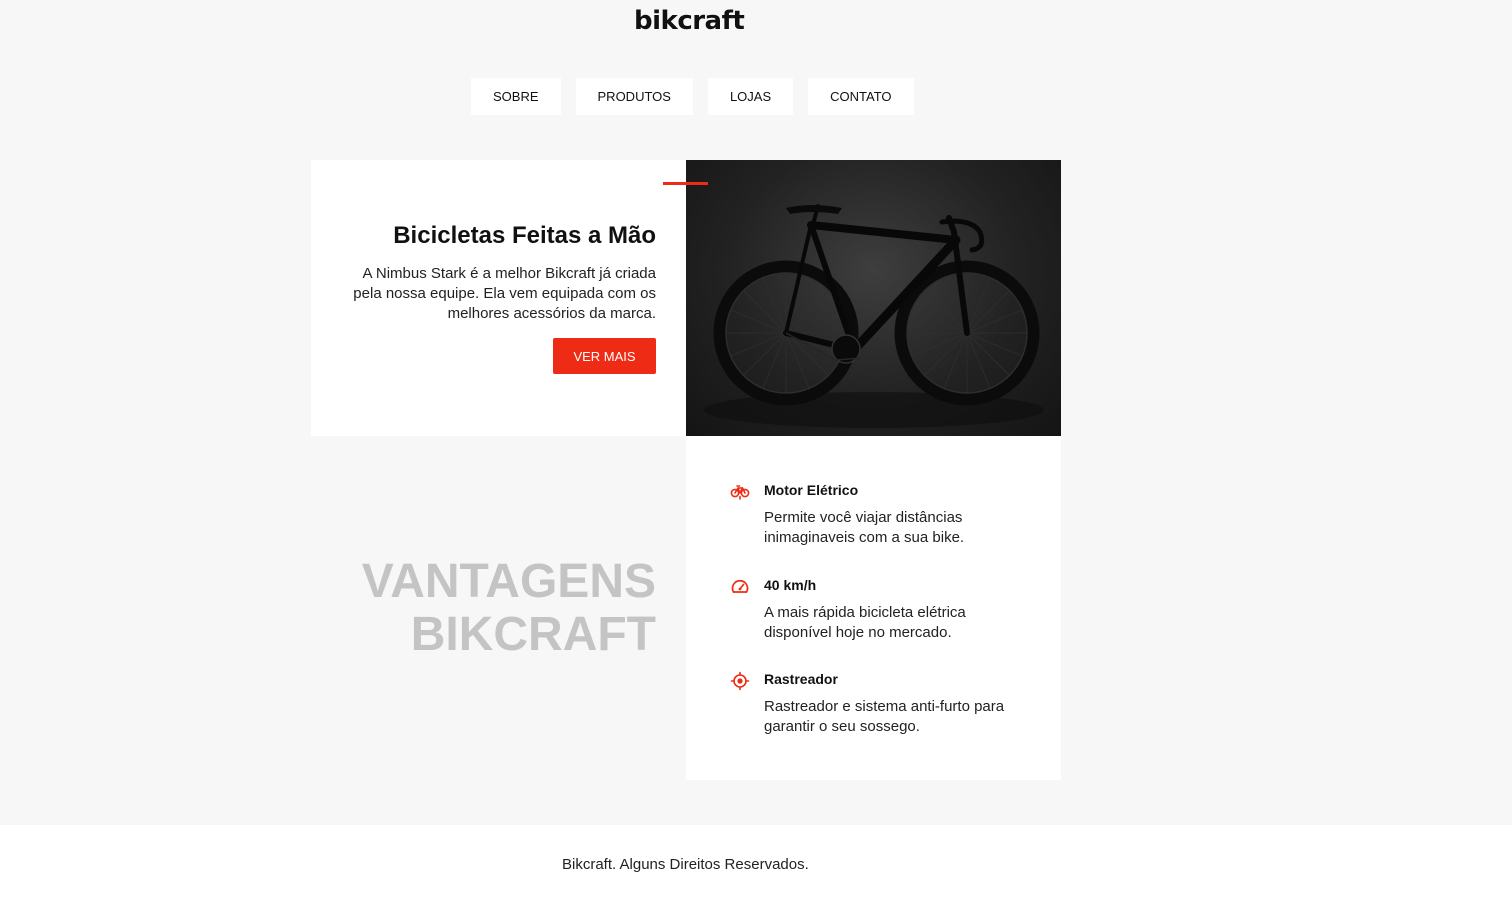 The height and width of the screenshot is (904, 1512). Describe the element at coordinates (790, 585) in the screenshot. I see `feature-title: 40 km/h` at that location.